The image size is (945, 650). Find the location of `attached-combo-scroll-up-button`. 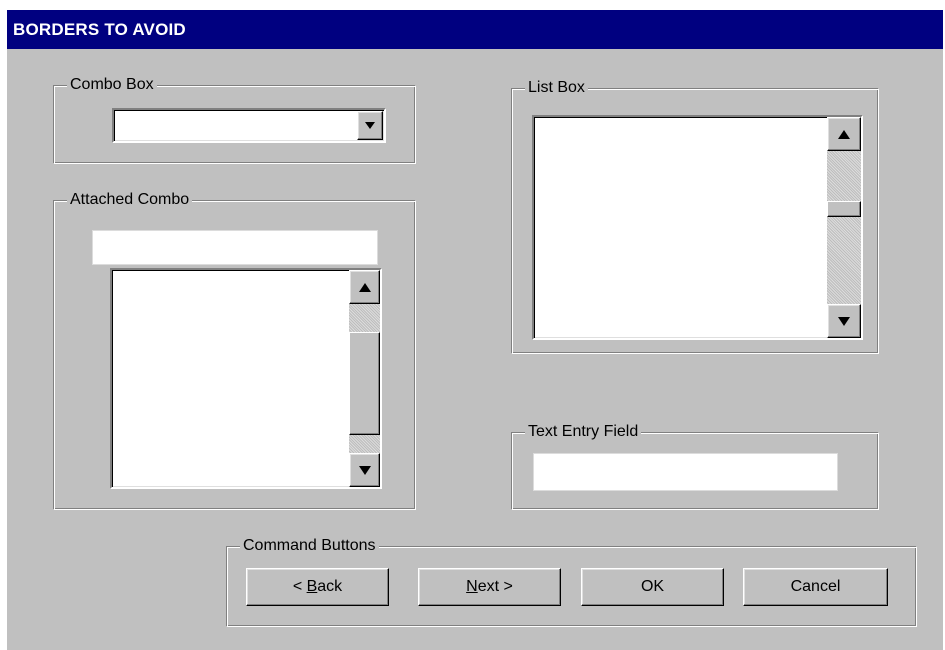

attached-combo-scroll-up-button is located at coordinates (364, 287).